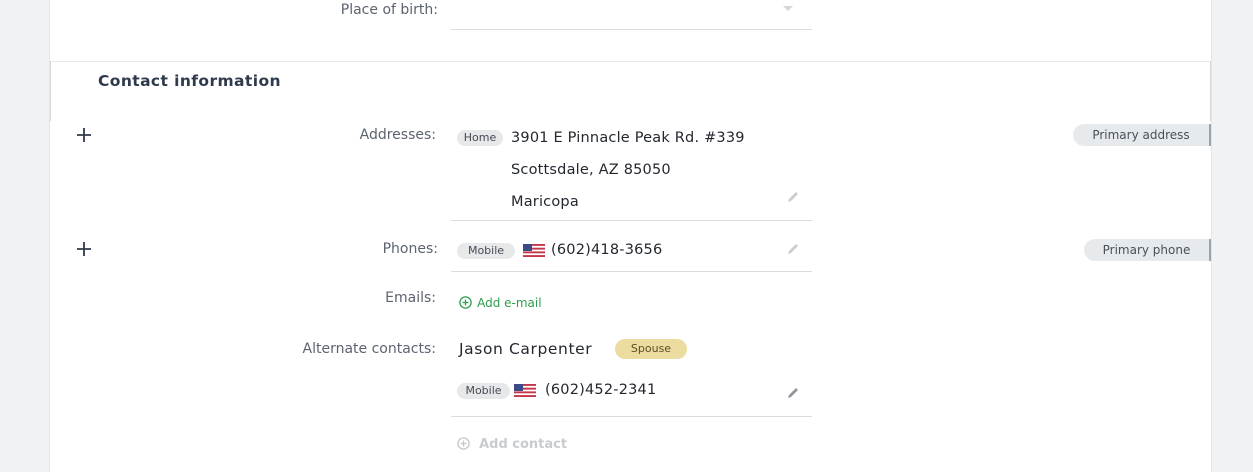 This screenshot has height=472, width=1253. What do you see at coordinates (651, 349) in the screenshot?
I see `relation-badge: Spouse` at bounding box center [651, 349].